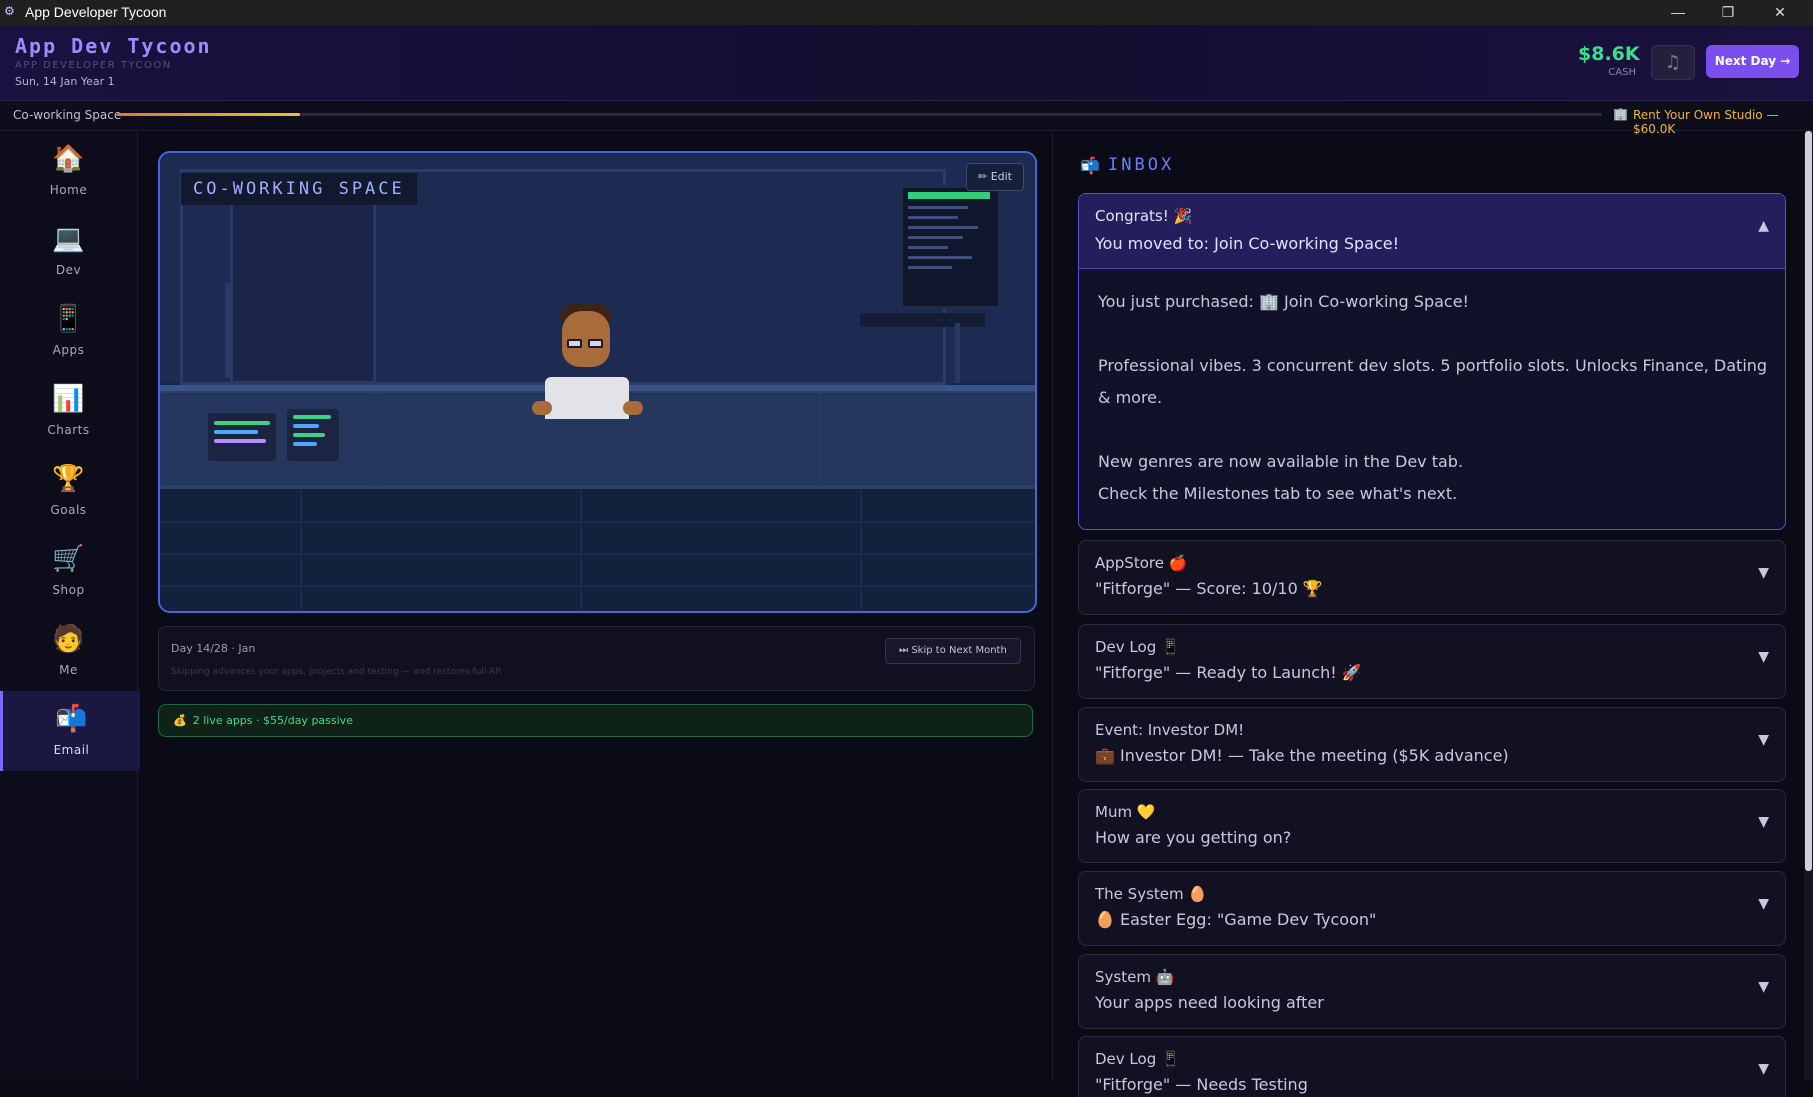 This screenshot has height=1097, width=1813. What do you see at coordinates (1209, 1002) in the screenshot?
I see `message-subject: Your apps need looking after` at bounding box center [1209, 1002].